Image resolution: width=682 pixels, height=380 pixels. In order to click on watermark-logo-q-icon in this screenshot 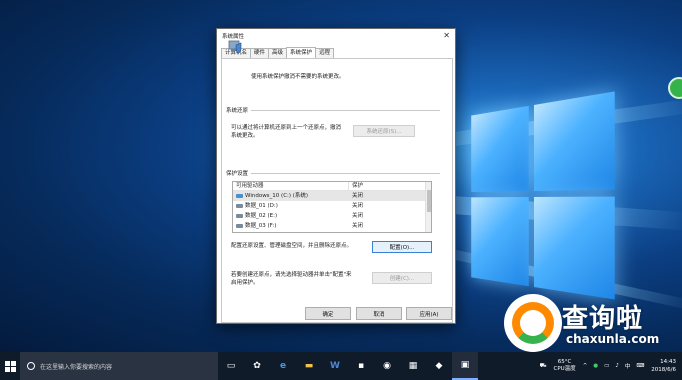, I will do `click(533, 323)`.